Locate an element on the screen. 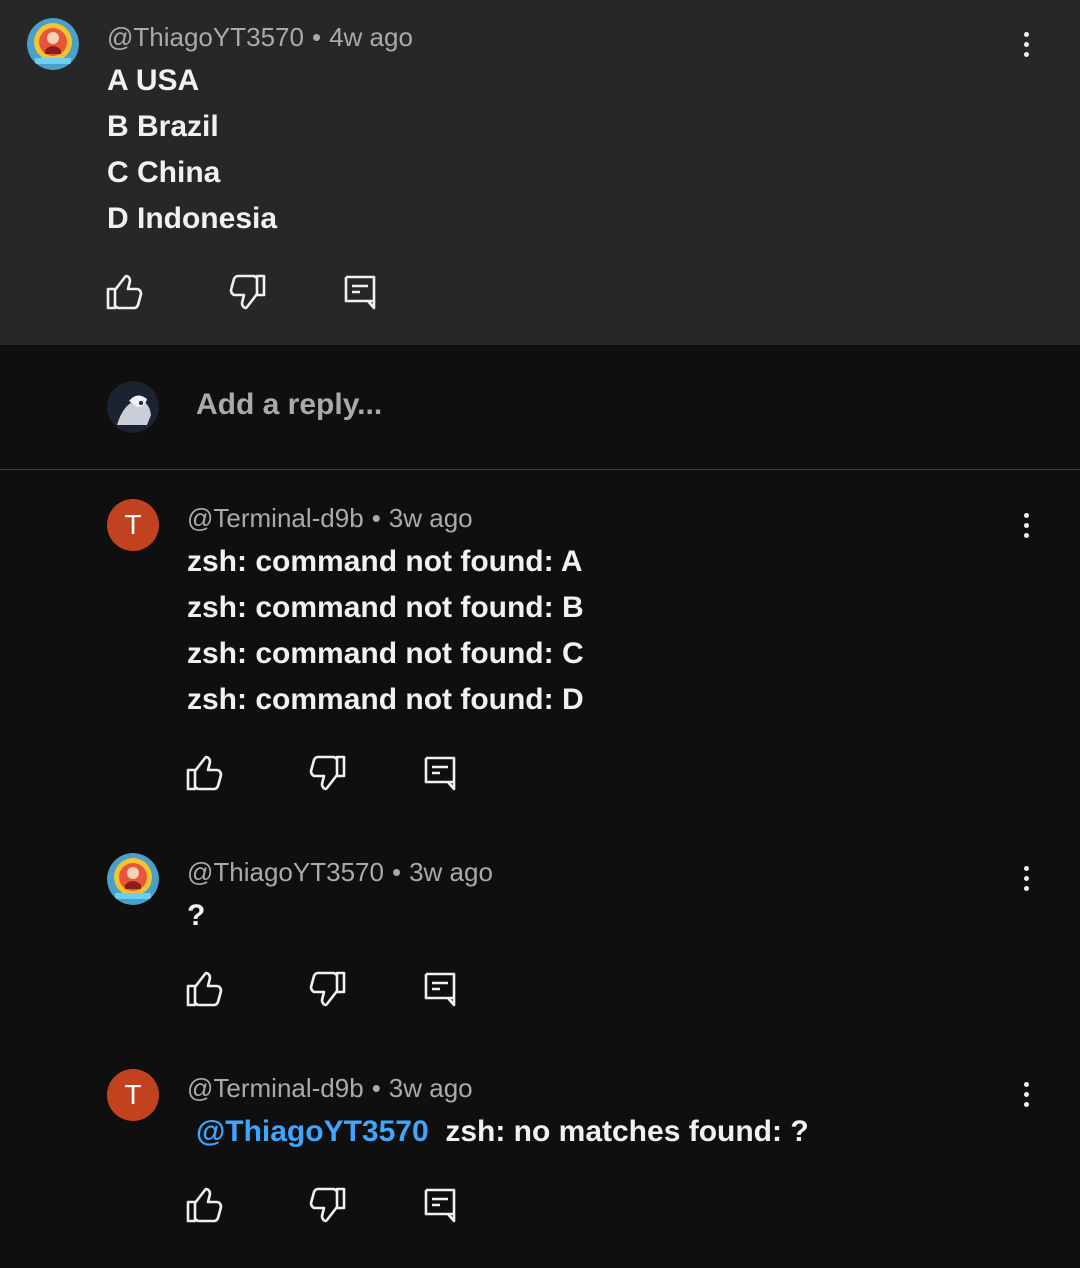 The width and height of the screenshot is (1080, 1268). current-user-avatar is located at coordinates (133, 407).